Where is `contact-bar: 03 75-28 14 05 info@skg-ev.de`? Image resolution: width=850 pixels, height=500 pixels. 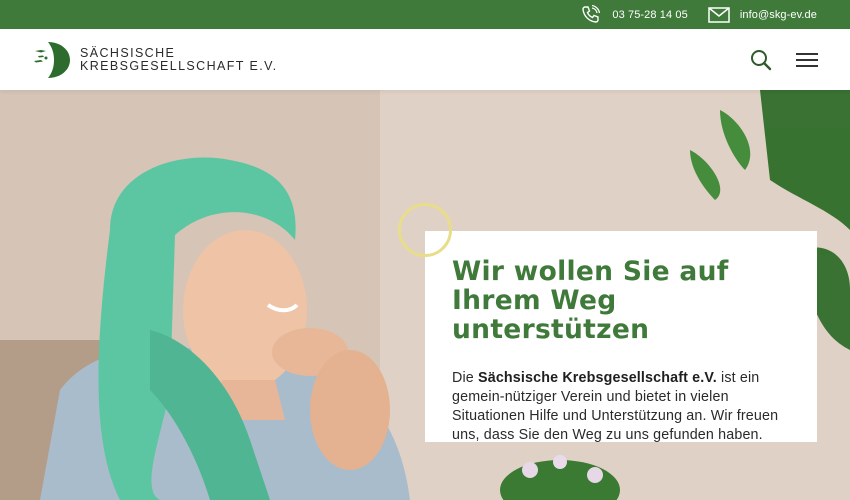
contact-bar: 03 75-28 14 05 info@skg-ev.de is located at coordinates (425, 14).